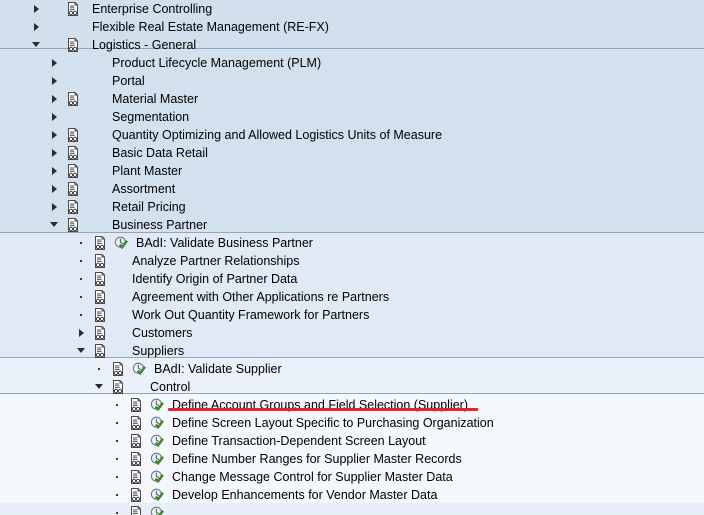 This screenshot has width=704, height=515. Describe the element at coordinates (162, 333) in the screenshot. I see `tree-row-label: Customers` at that location.